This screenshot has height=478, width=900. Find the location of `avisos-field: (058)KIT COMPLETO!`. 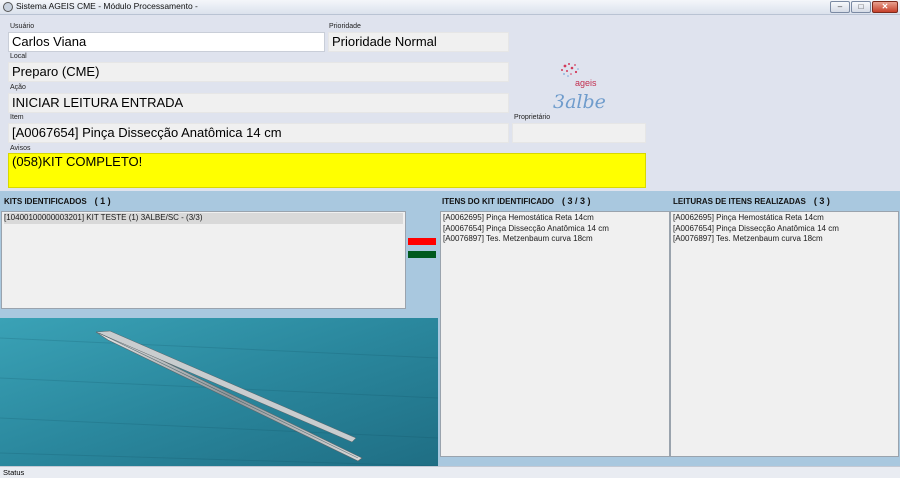

avisos-field: (058)KIT COMPLETO! is located at coordinates (327, 170).